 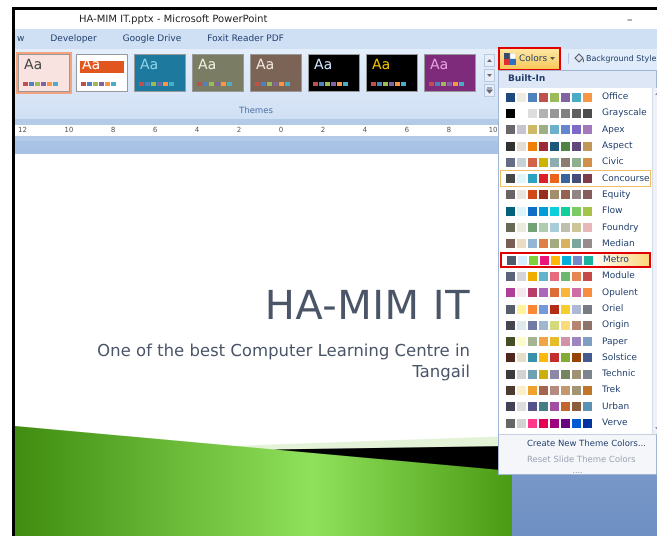 I want to click on color-scheme-item: Flow, so click(x=575, y=211).